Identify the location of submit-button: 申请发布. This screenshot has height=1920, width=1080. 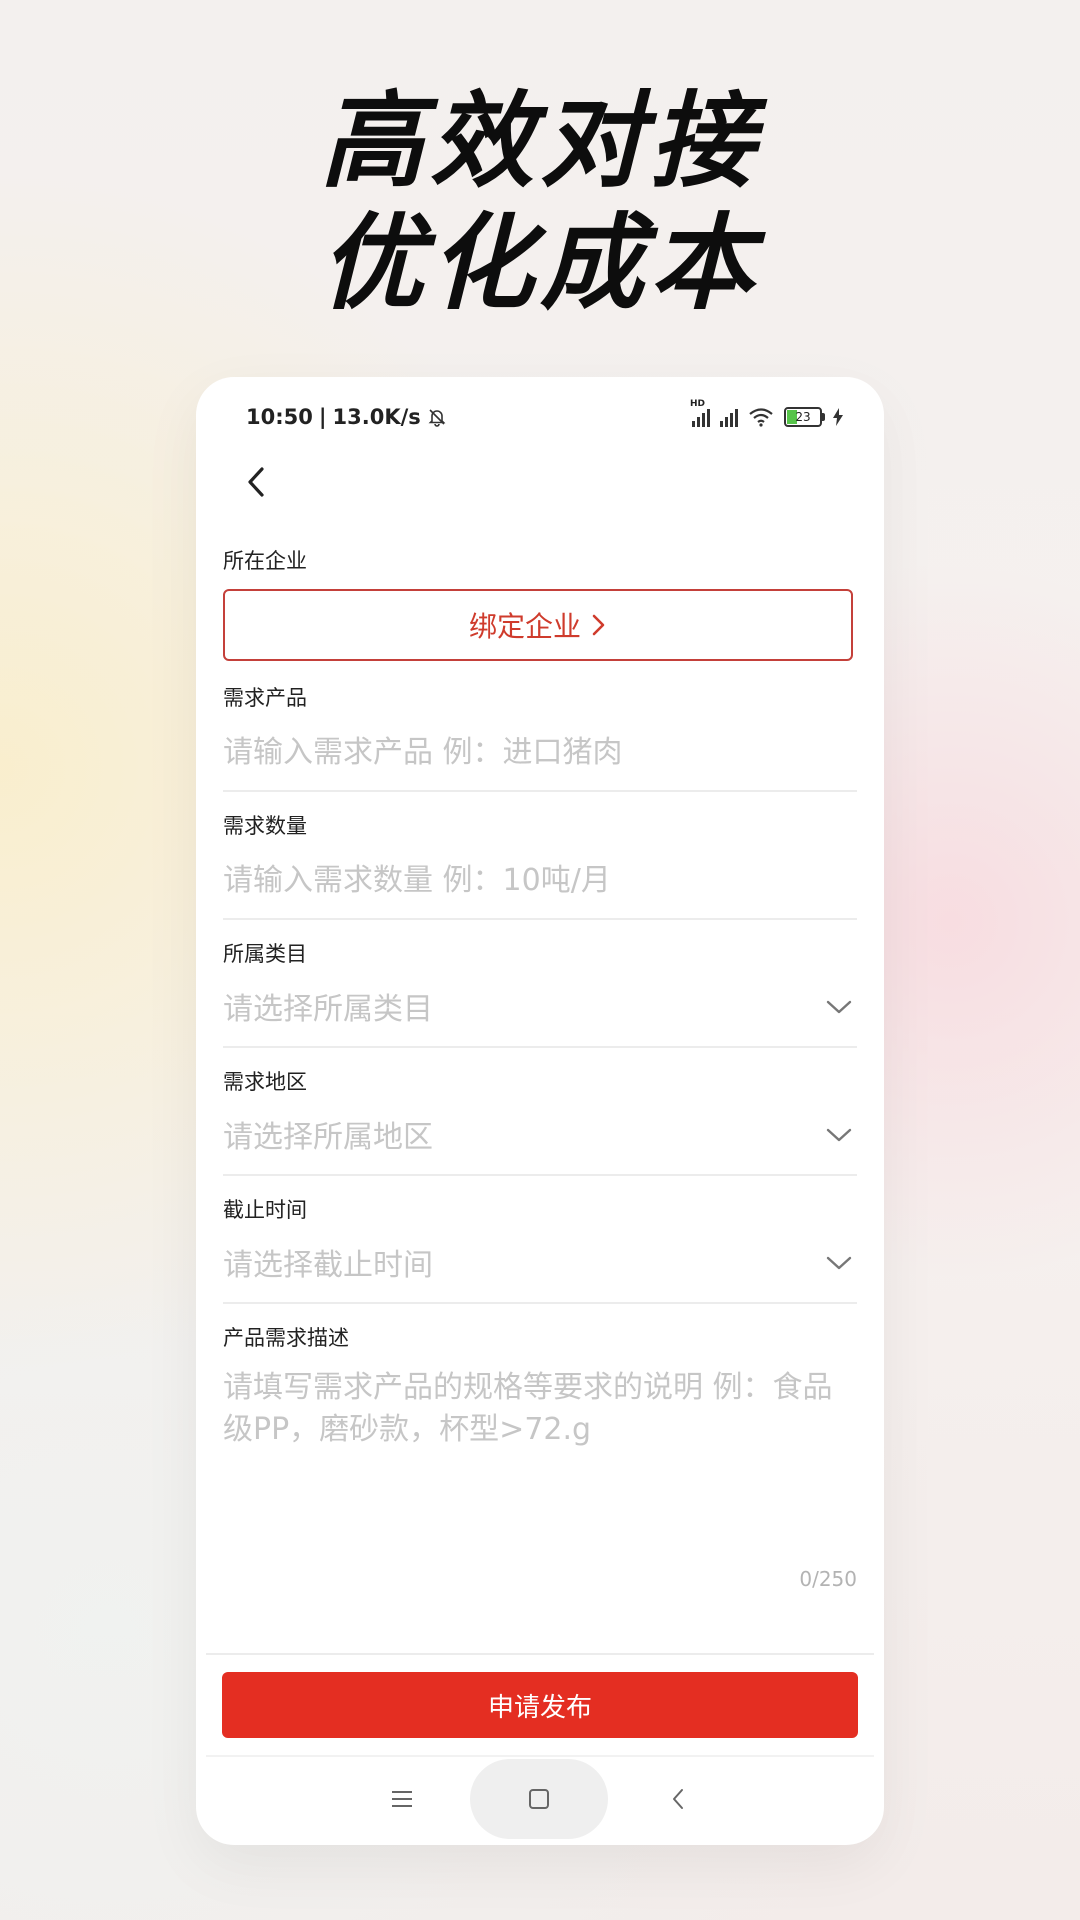
(540, 1705).